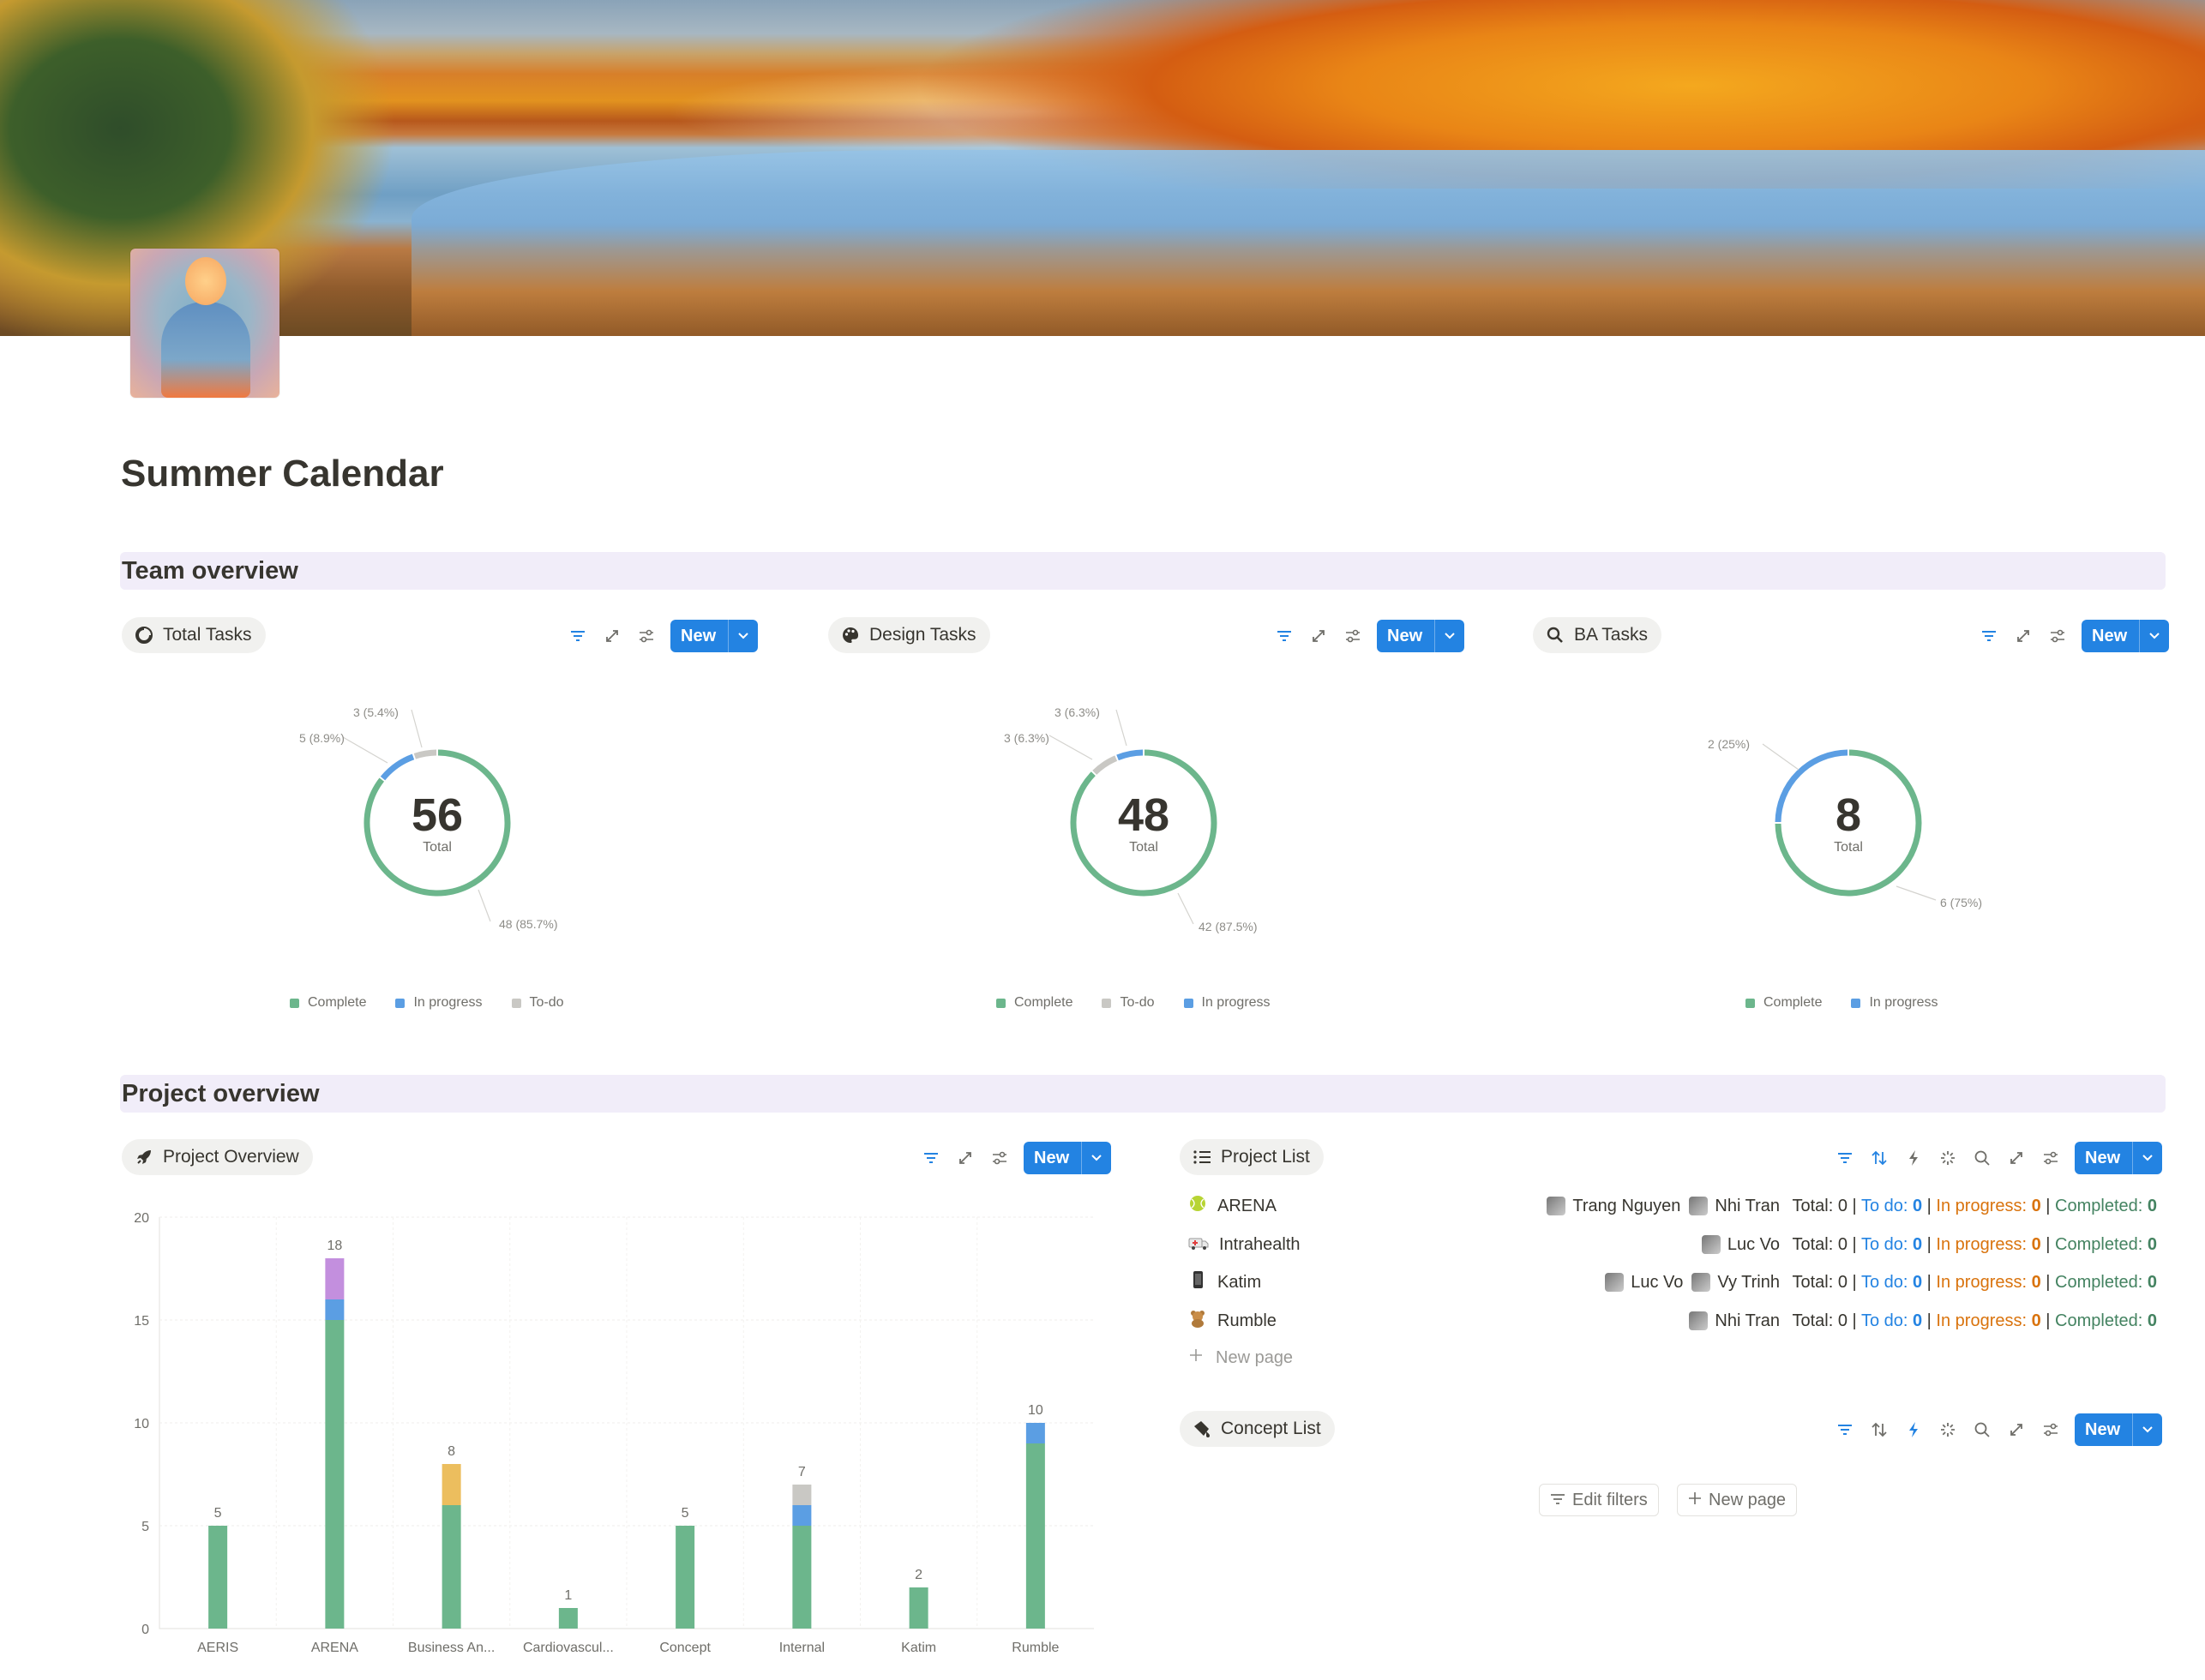 This screenshot has height=1680, width=2205. Describe the element at coordinates (451, 1451) in the screenshot. I see `bar-total-label: 8` at that location.